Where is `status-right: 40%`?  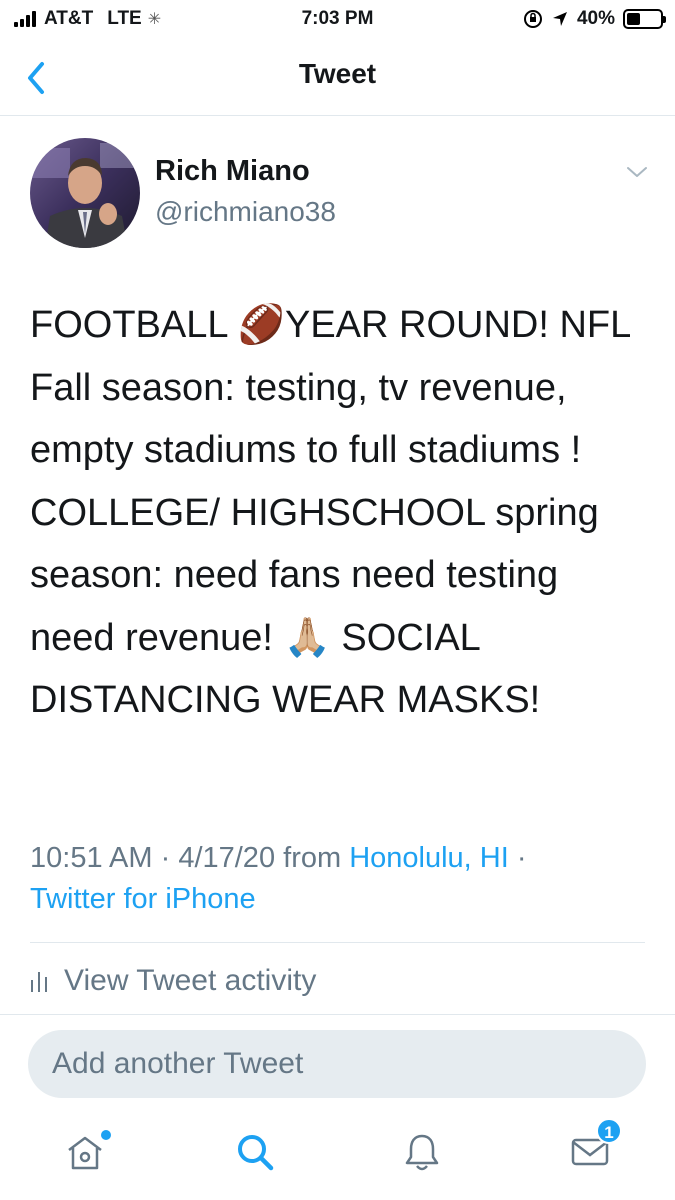 status-right: 40% is located at coordinates (594, 19).